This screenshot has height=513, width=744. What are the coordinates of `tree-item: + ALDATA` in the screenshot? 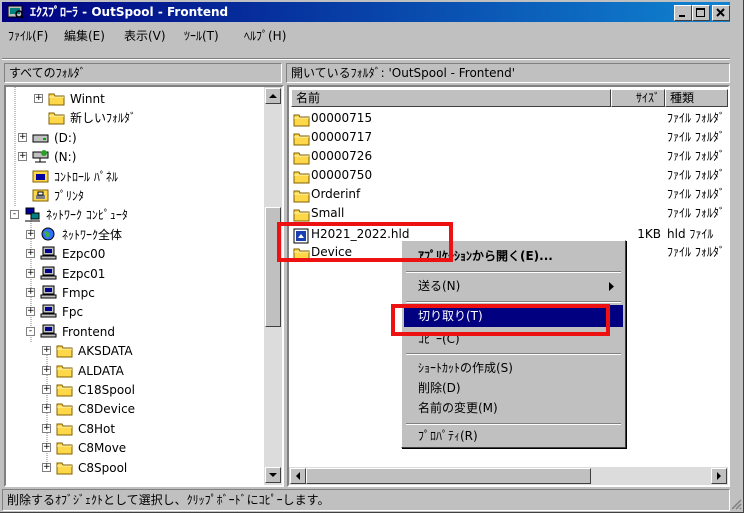 It's located at (158, 371).